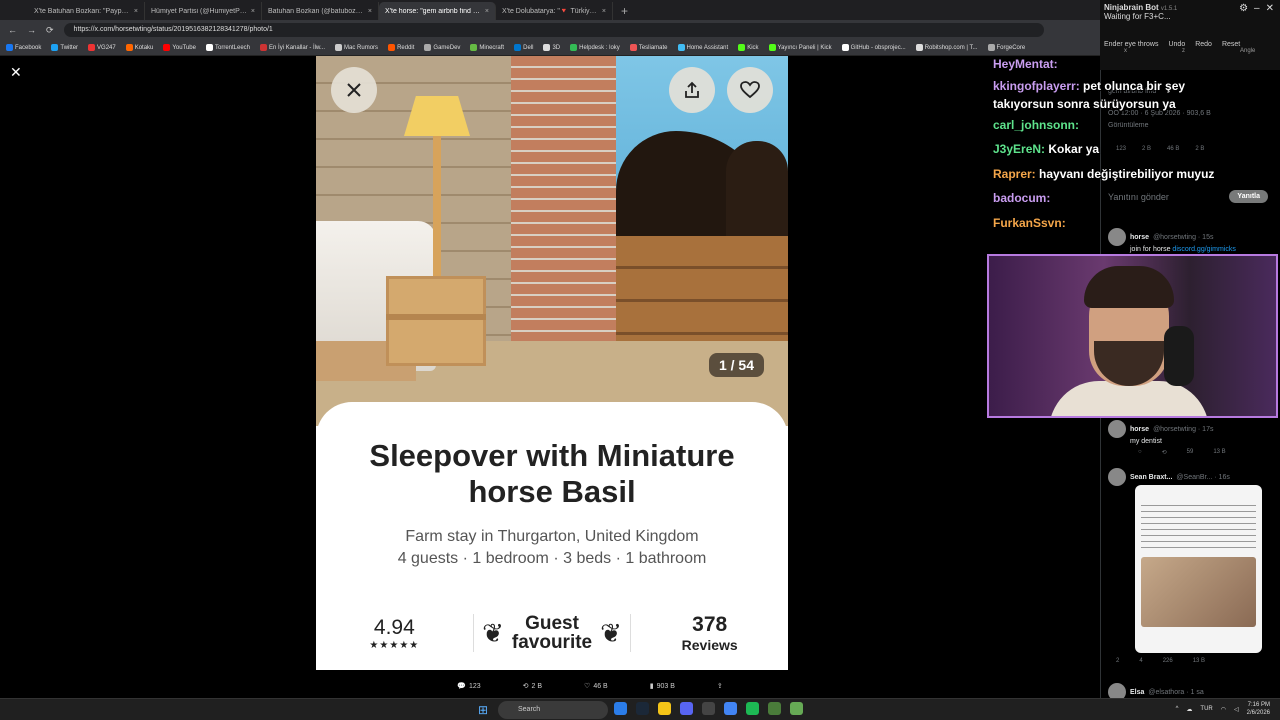  Describe the element at coordinates (1006, 47) in the screenshot. I see `bookmark-item: ForgeCore` at that location.